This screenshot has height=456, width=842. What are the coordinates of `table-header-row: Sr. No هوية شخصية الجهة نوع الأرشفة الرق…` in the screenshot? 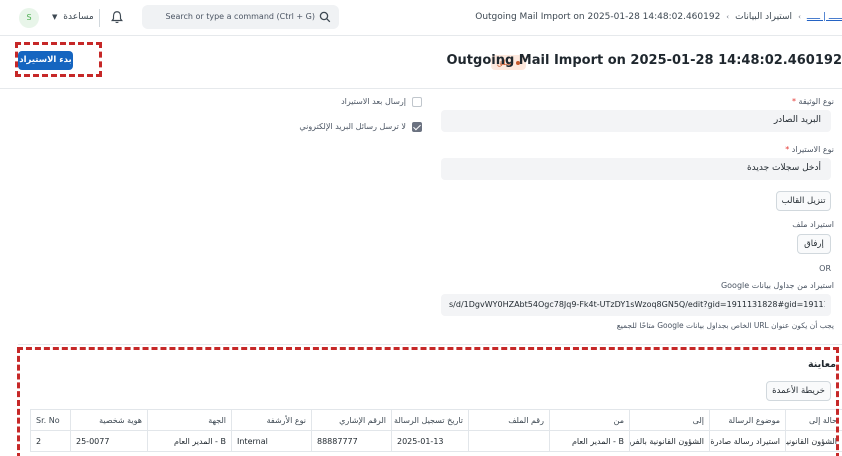 It's located at (436, 420).